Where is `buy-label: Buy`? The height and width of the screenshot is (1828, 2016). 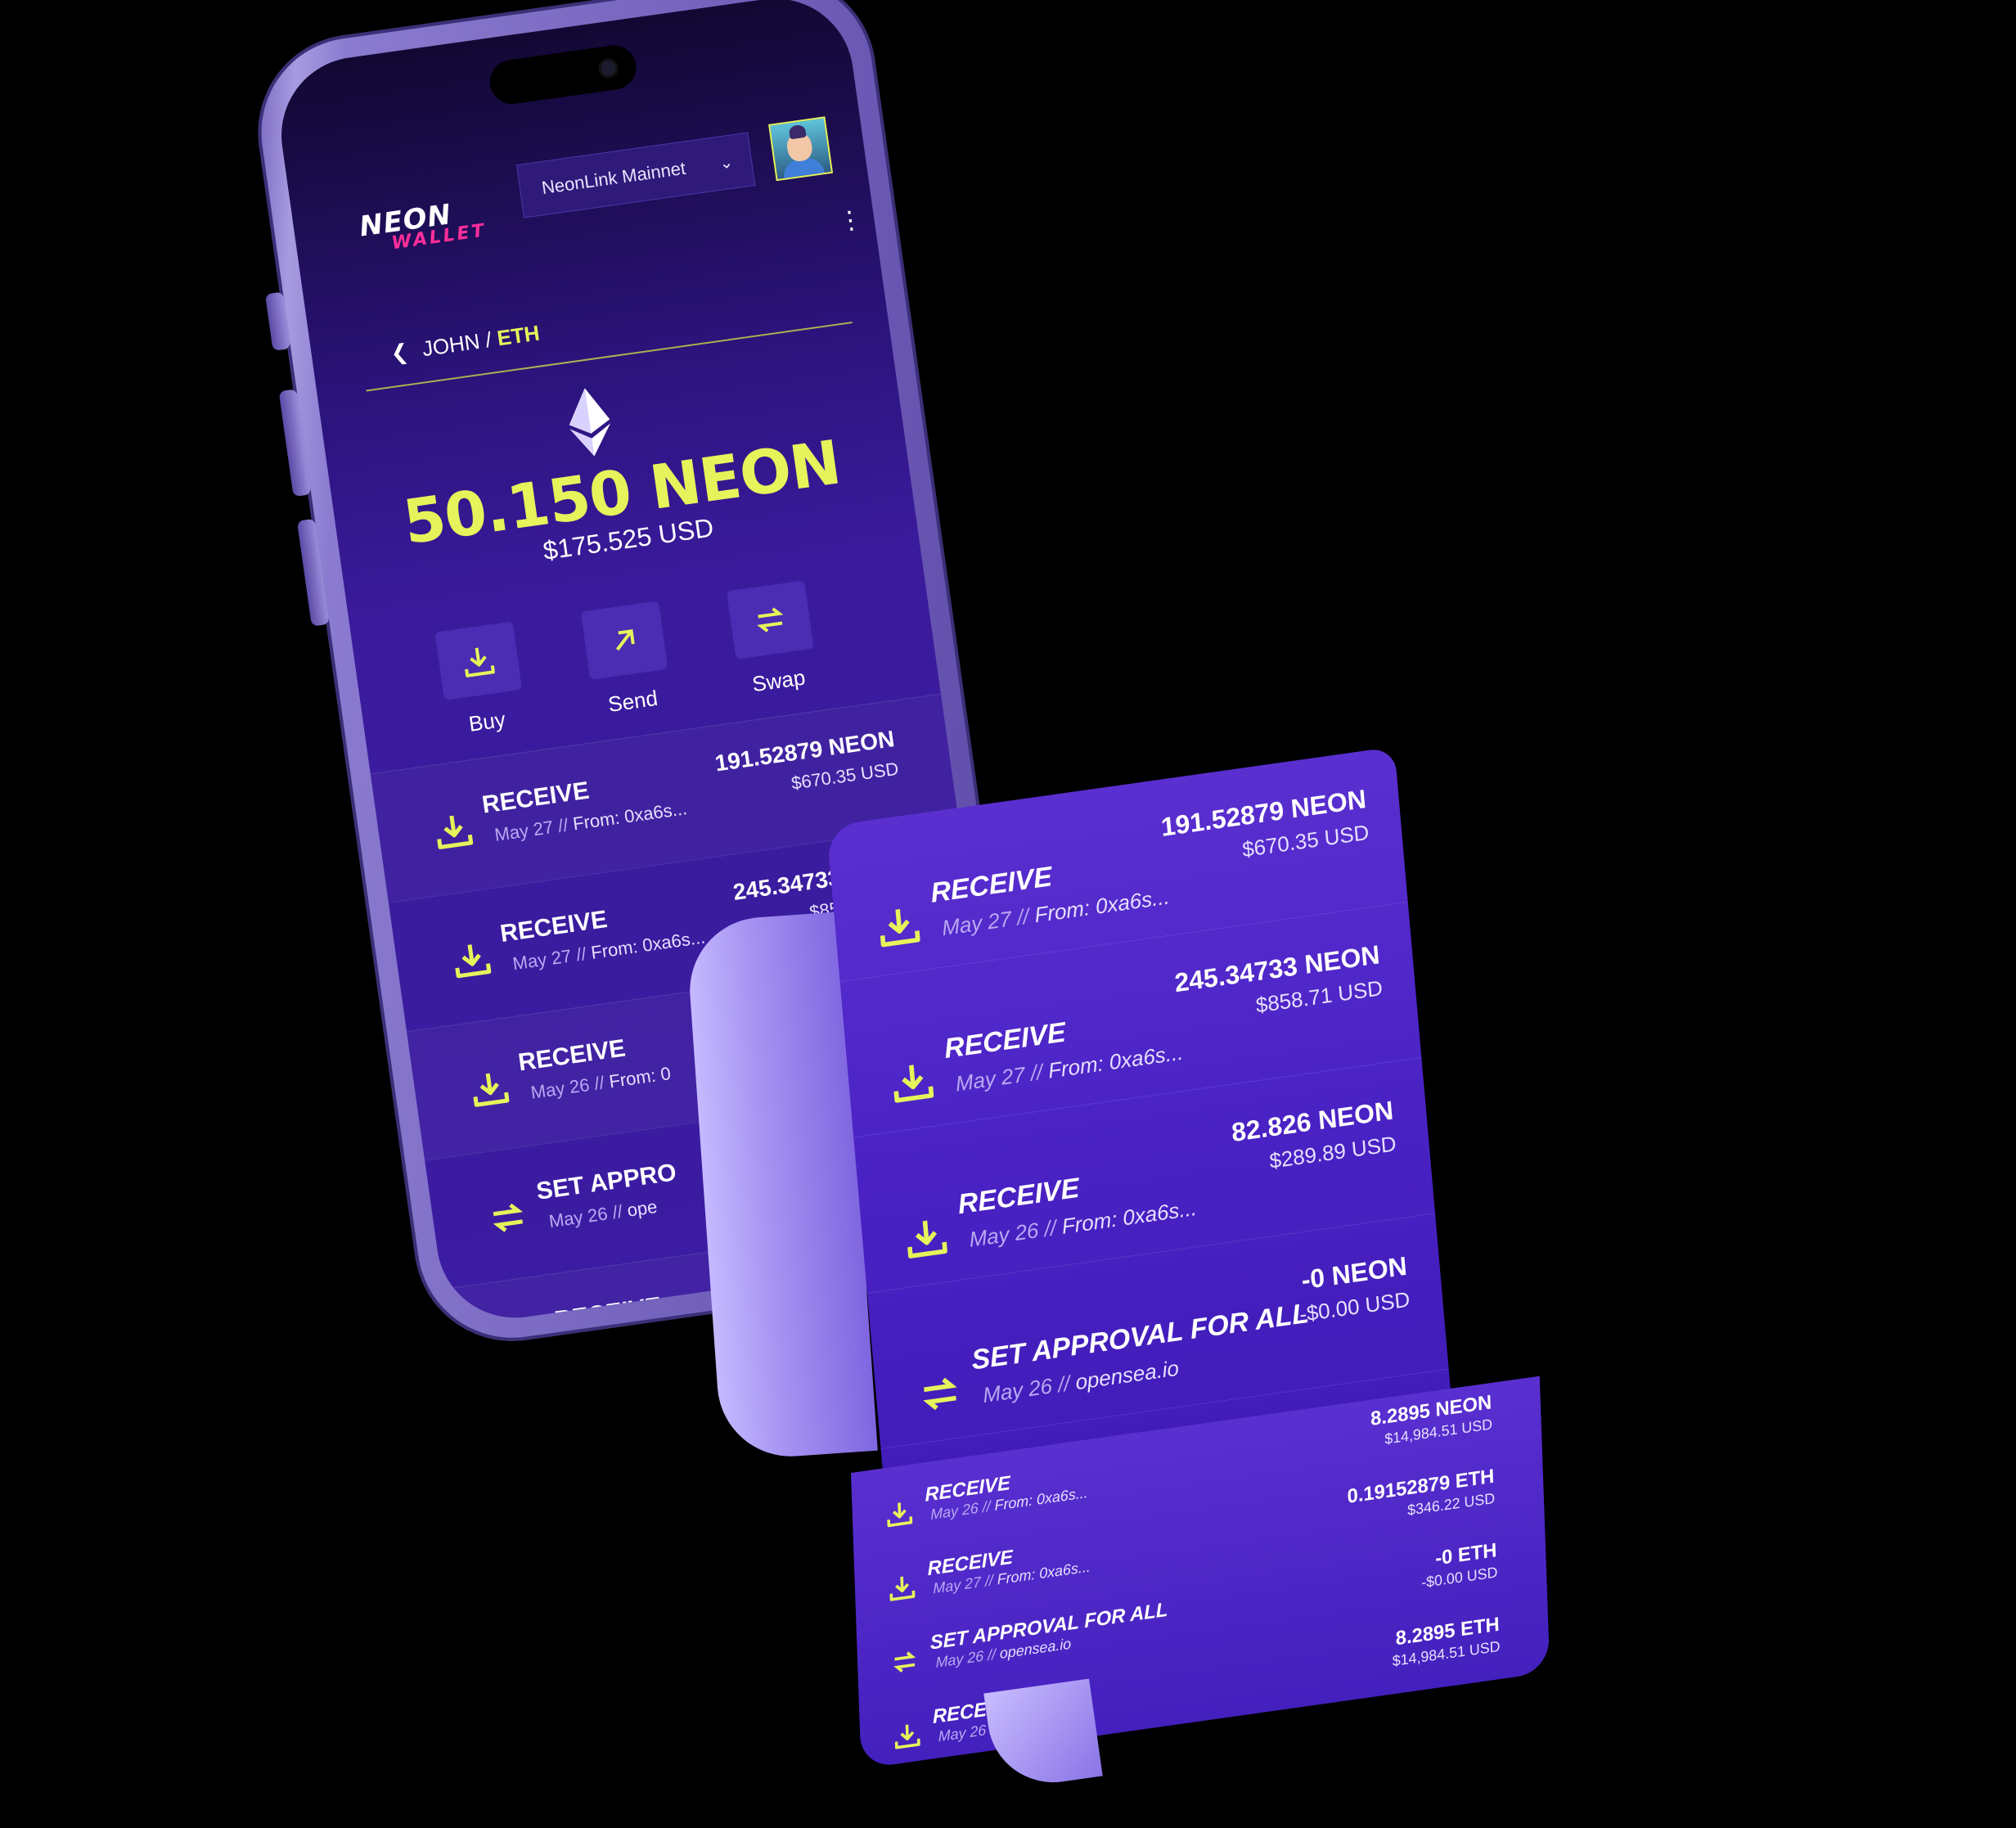 buy-label: Buy is located at coordinates (487, 721).